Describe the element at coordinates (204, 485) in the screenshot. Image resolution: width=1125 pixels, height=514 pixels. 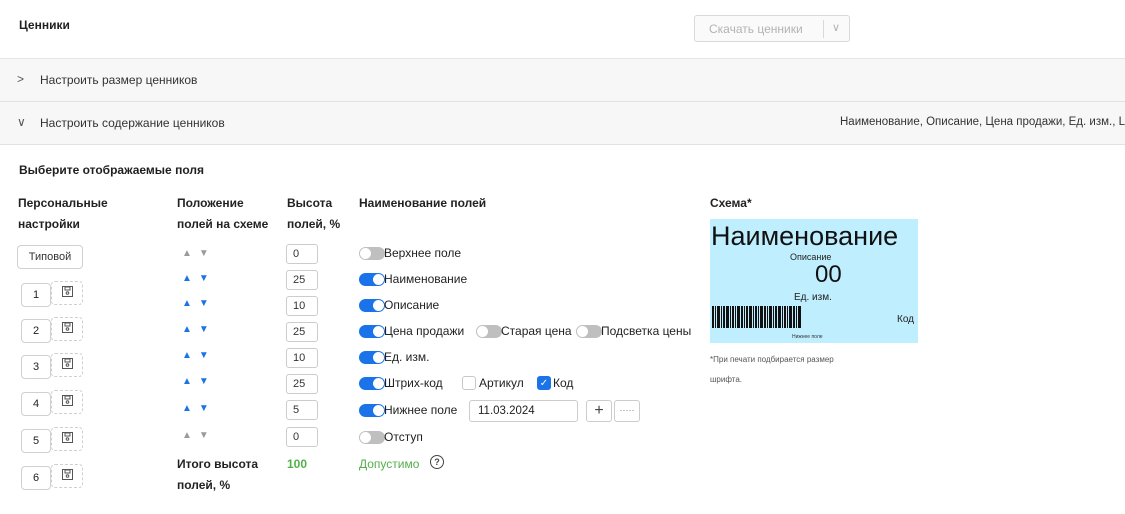
I see `total-label-line2: полей, %` at that location.